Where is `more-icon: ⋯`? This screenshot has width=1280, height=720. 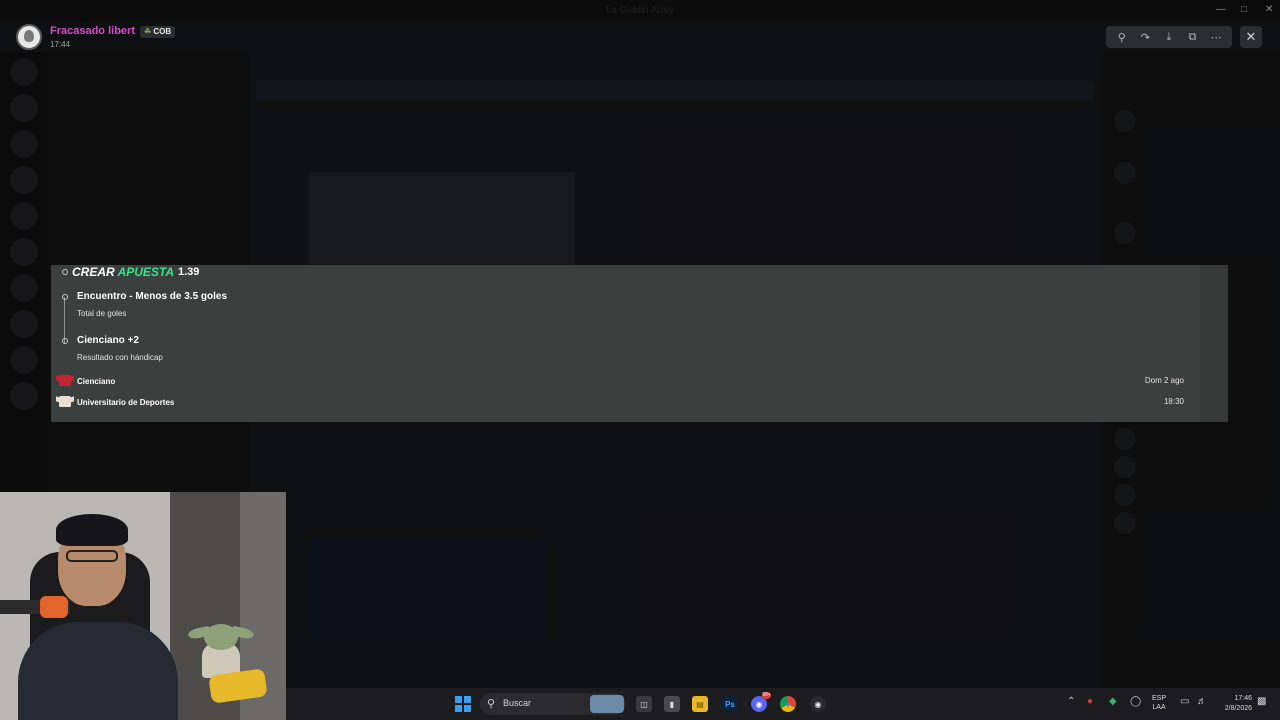
more-icon: ⋯ is located at coordinates (1216, 37).